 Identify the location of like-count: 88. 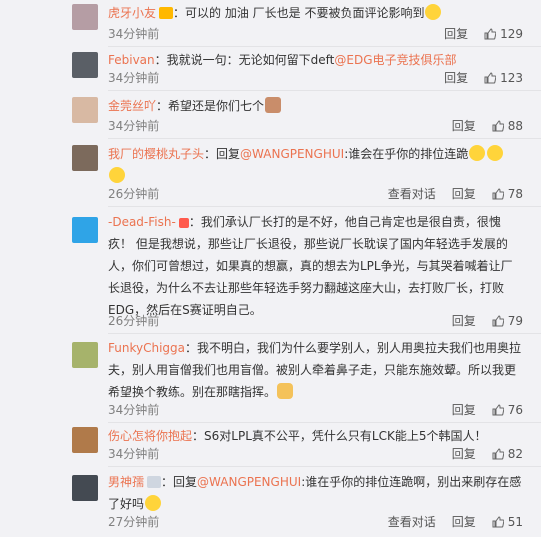
(515, 125).